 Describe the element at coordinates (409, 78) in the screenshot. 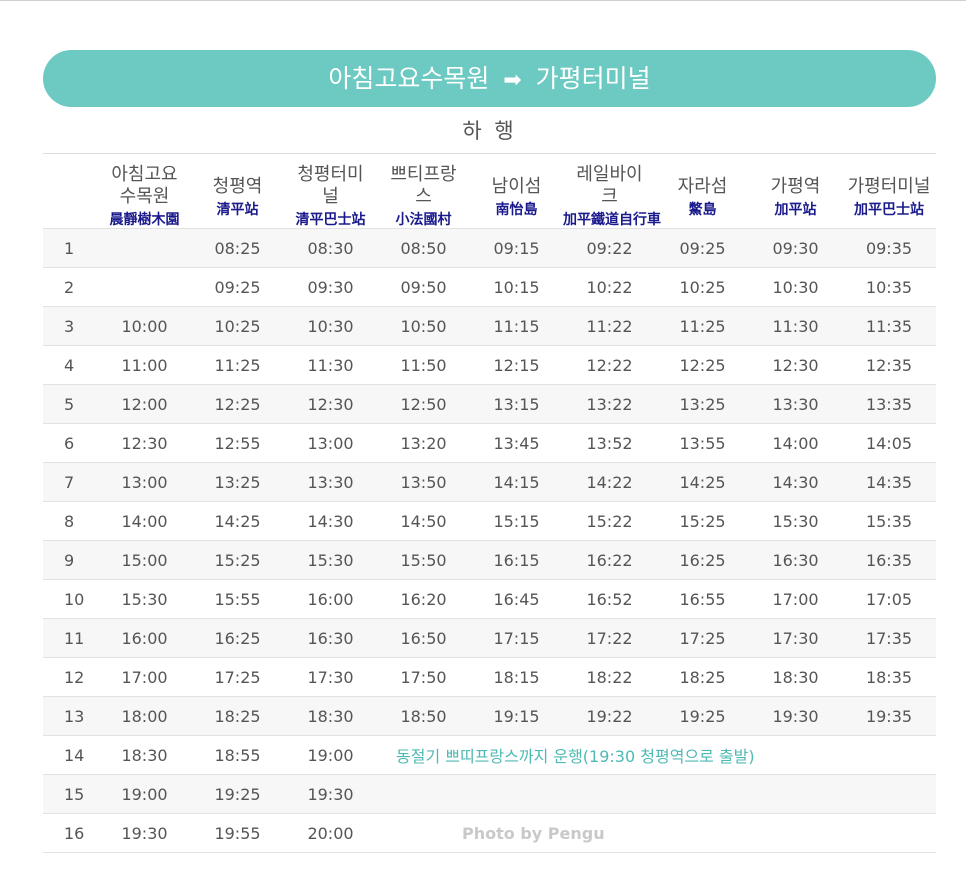

I see `route-origin: 아침고요수목원` at that location.